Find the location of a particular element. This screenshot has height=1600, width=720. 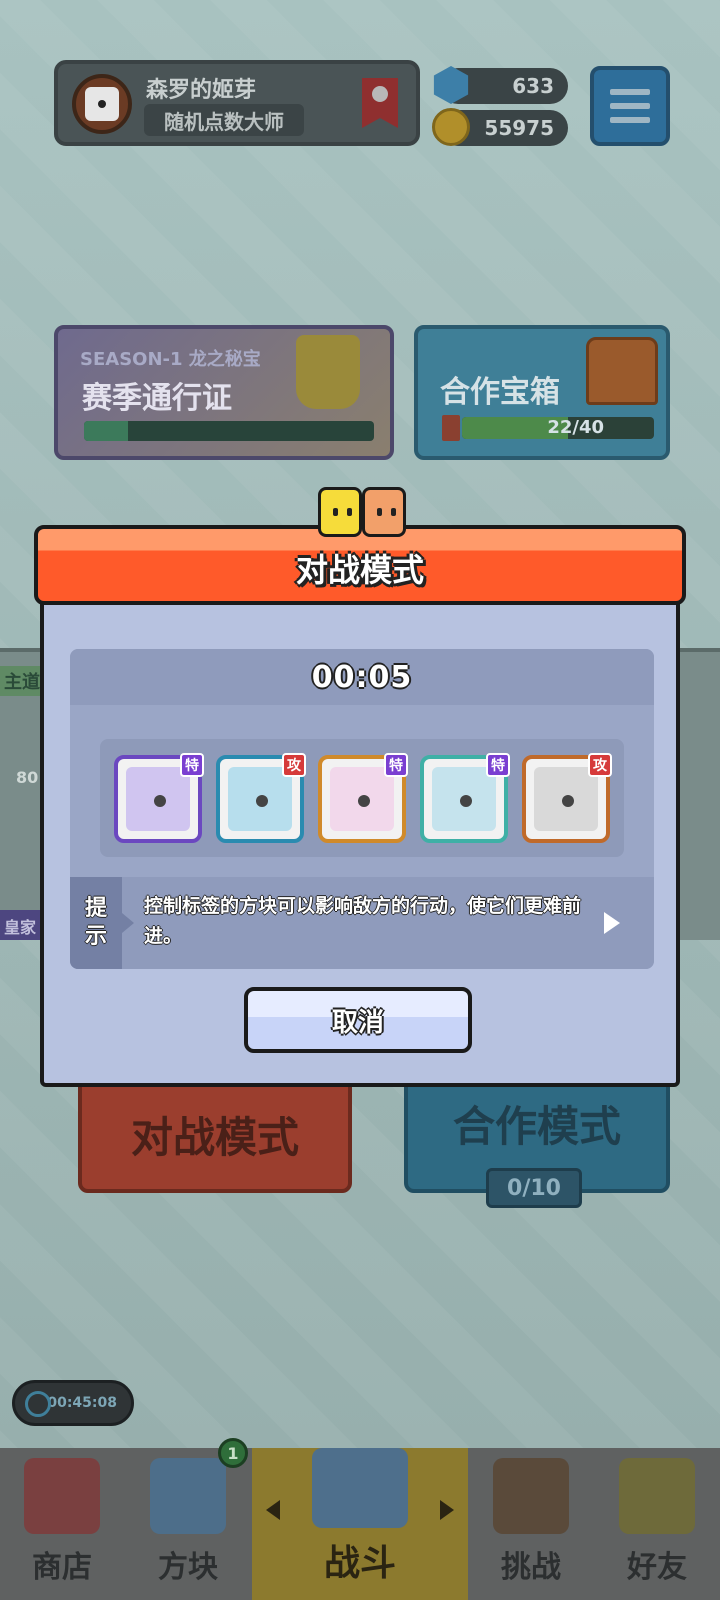

chevron-right-icon is located at coordinates (447, 1510).